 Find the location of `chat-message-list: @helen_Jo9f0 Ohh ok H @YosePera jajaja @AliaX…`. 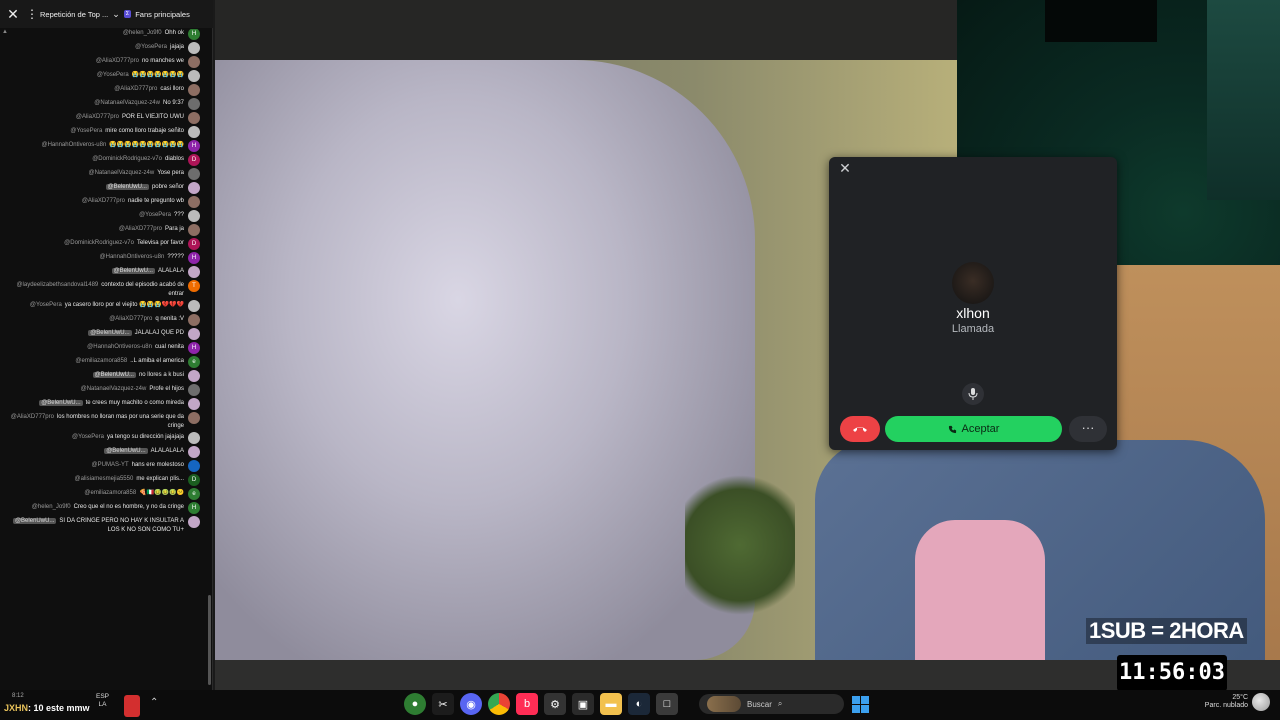

chat-message-list: @helen_Jo9f0 Ohh ok H @YosePera jajaja @AliaX… is located at coordinates (103, 359).